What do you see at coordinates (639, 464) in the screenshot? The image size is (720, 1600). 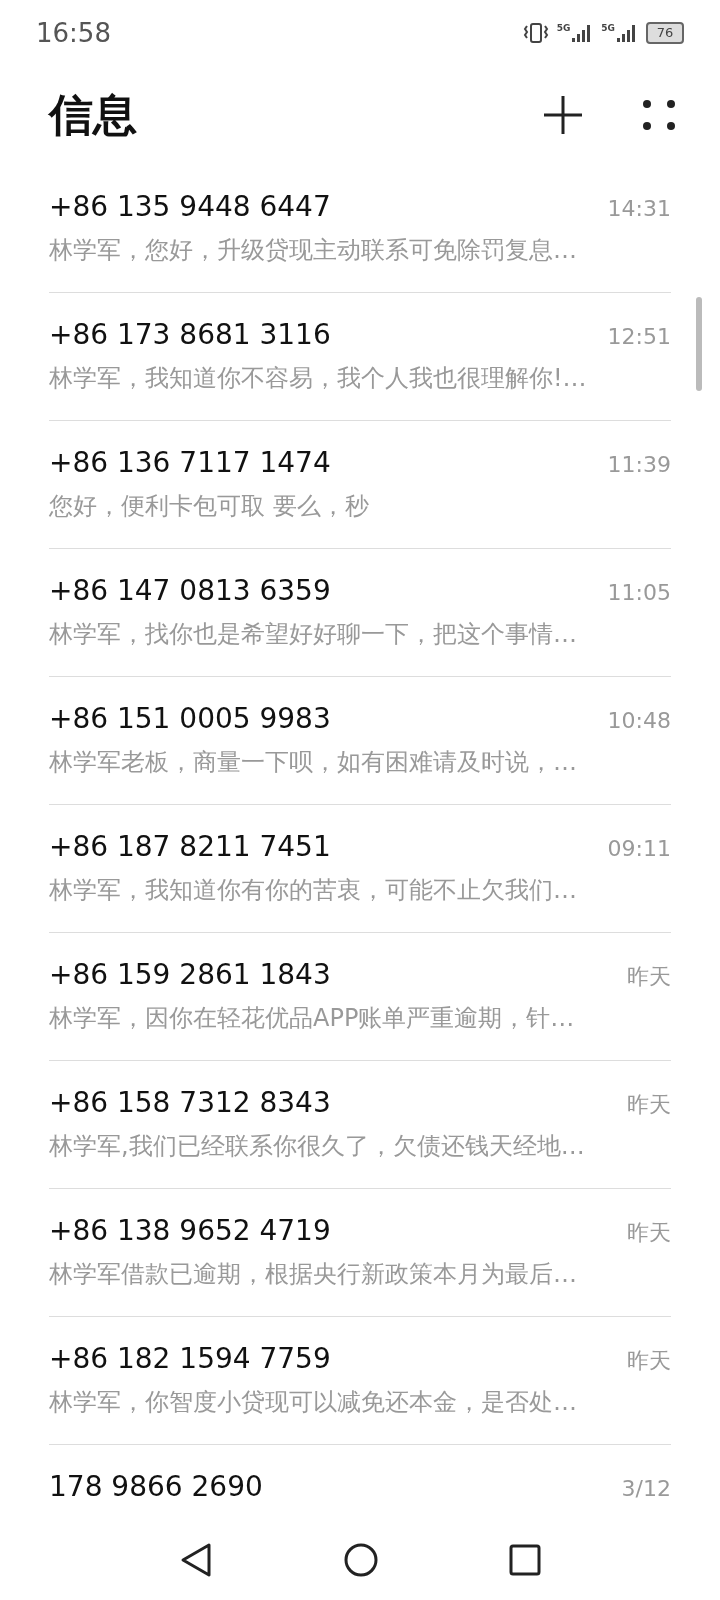 I see `message-time: 11:39` at bounding box center [639, 464].